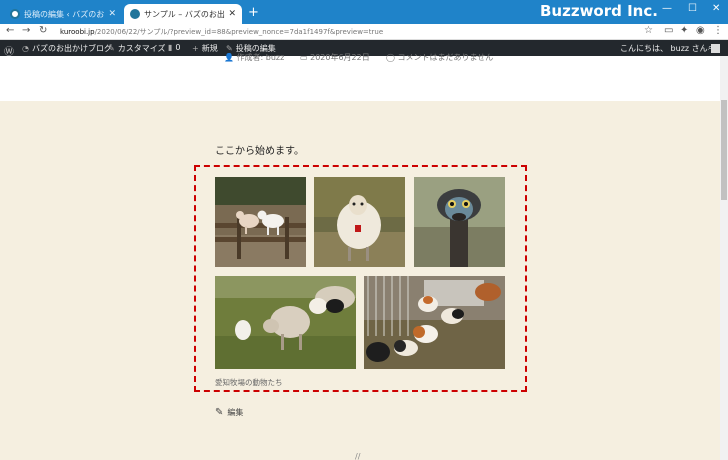  I want to click on plus-icon: +, so click(195, 48).